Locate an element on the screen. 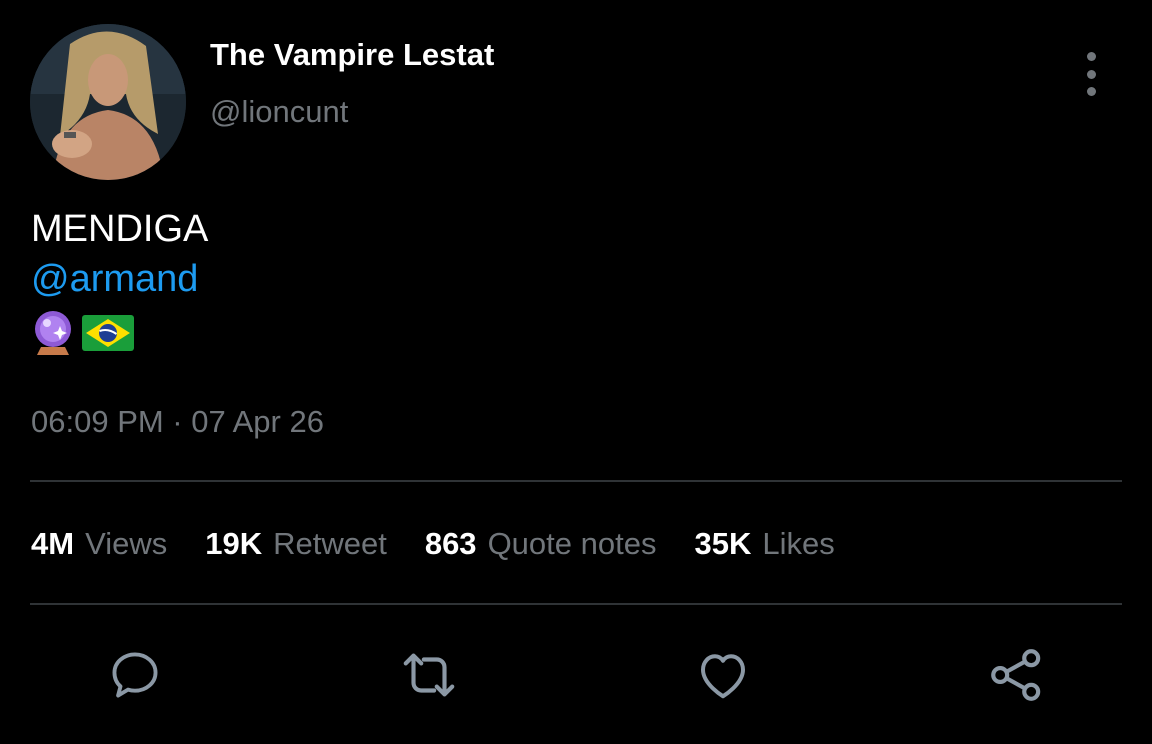  retweet-button is located at coordinates (429, 675).